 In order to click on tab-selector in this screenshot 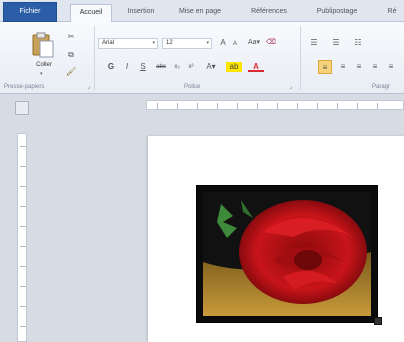, I will do `click(22, 108)`.